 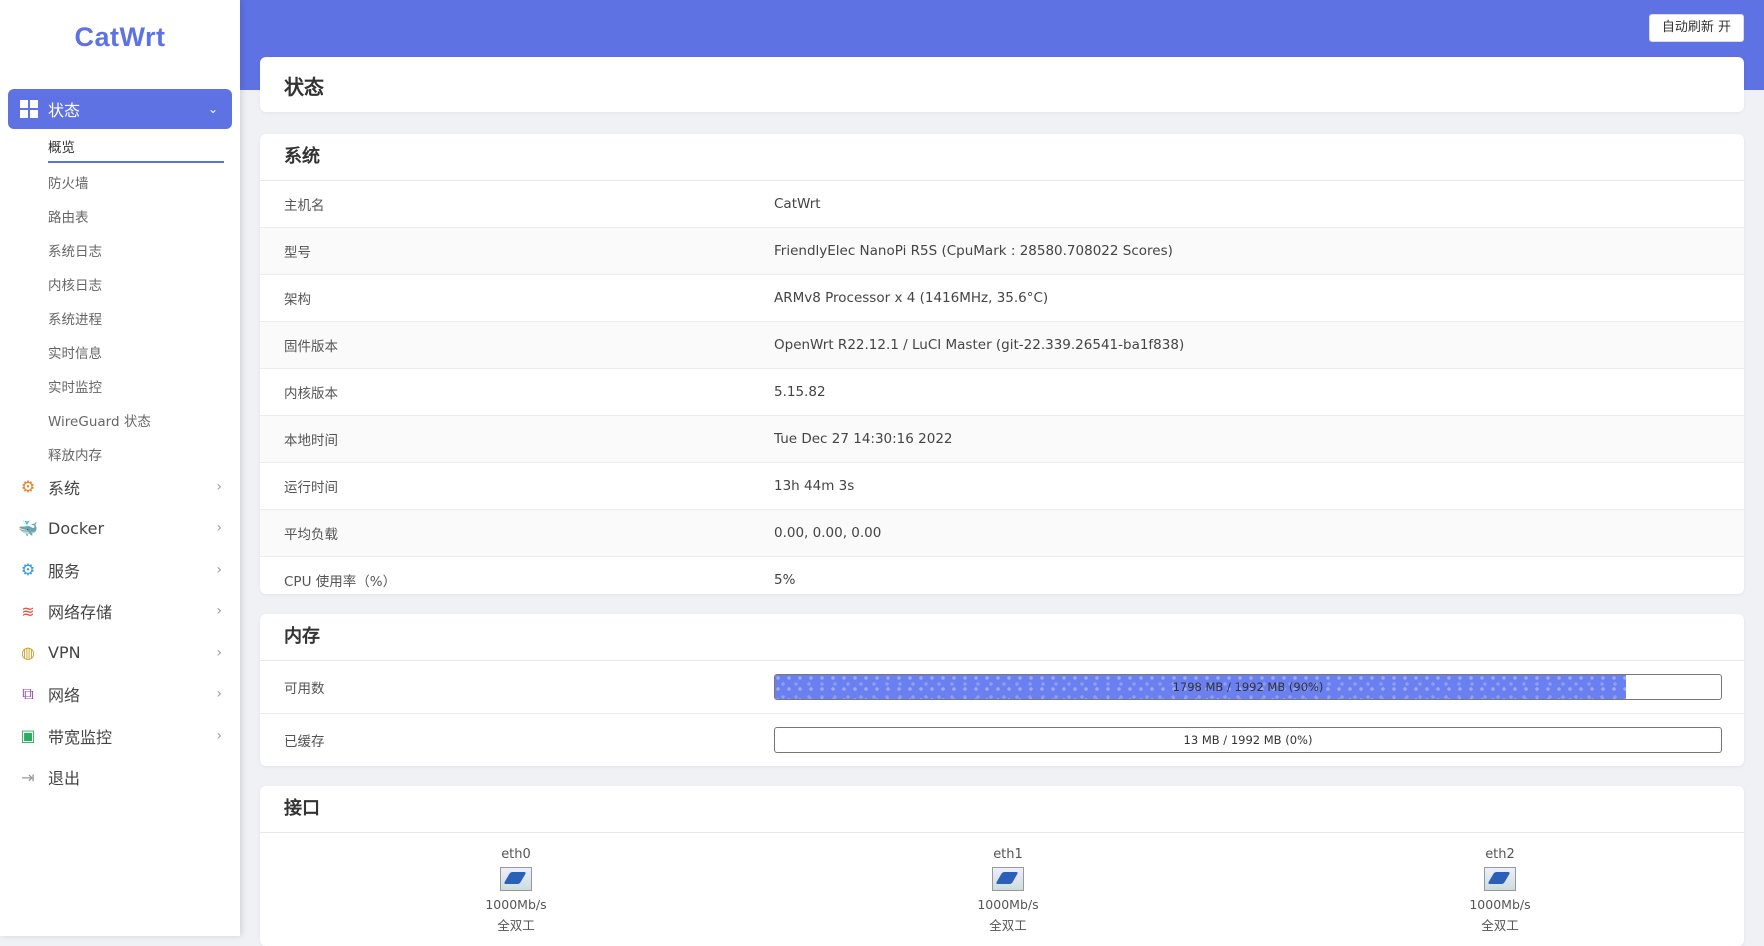 I want to click on memory-progress-bar: 1798 MB / 1992 MB (90%), so click(x=1248, y=687).